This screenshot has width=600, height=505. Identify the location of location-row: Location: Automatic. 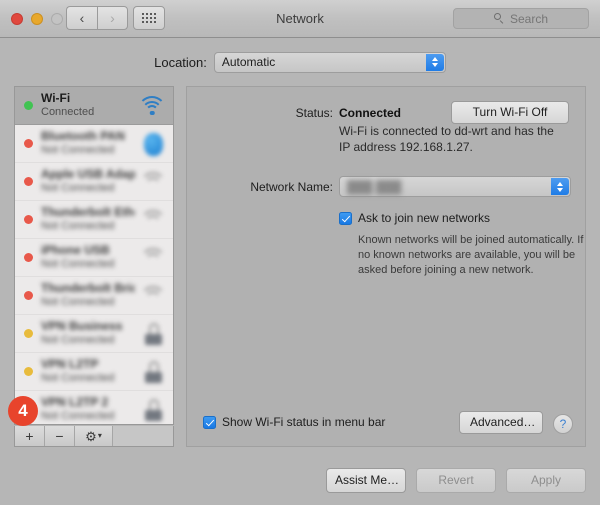
(300, 62).